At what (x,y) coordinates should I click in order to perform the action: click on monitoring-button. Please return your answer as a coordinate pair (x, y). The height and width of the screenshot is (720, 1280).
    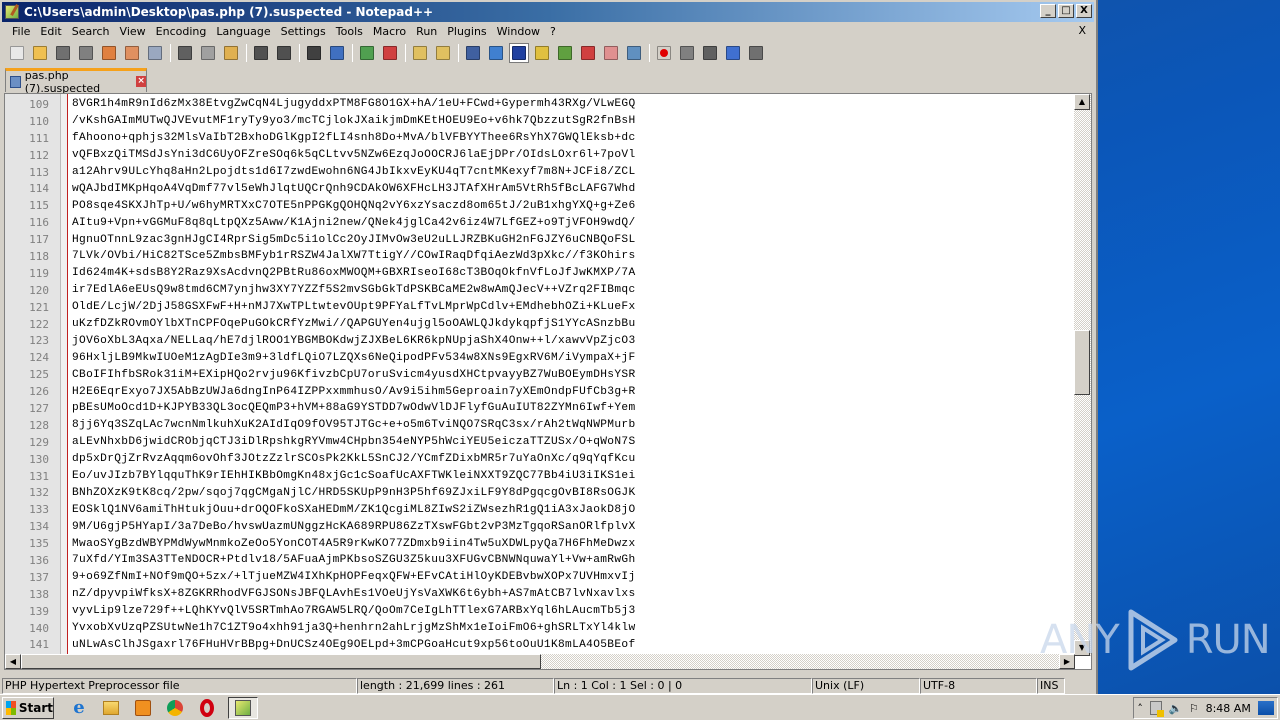
    Looking at the image, I should click on (634, 53).